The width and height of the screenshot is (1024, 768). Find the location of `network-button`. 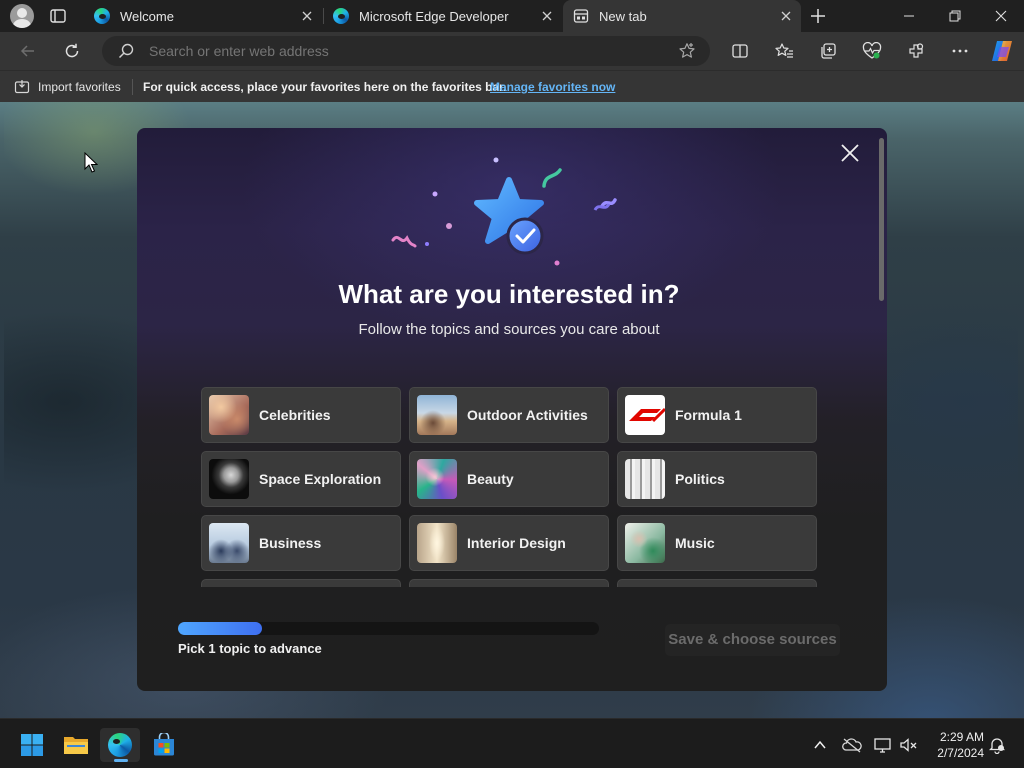

network-button is located at coordinates (883, 745).